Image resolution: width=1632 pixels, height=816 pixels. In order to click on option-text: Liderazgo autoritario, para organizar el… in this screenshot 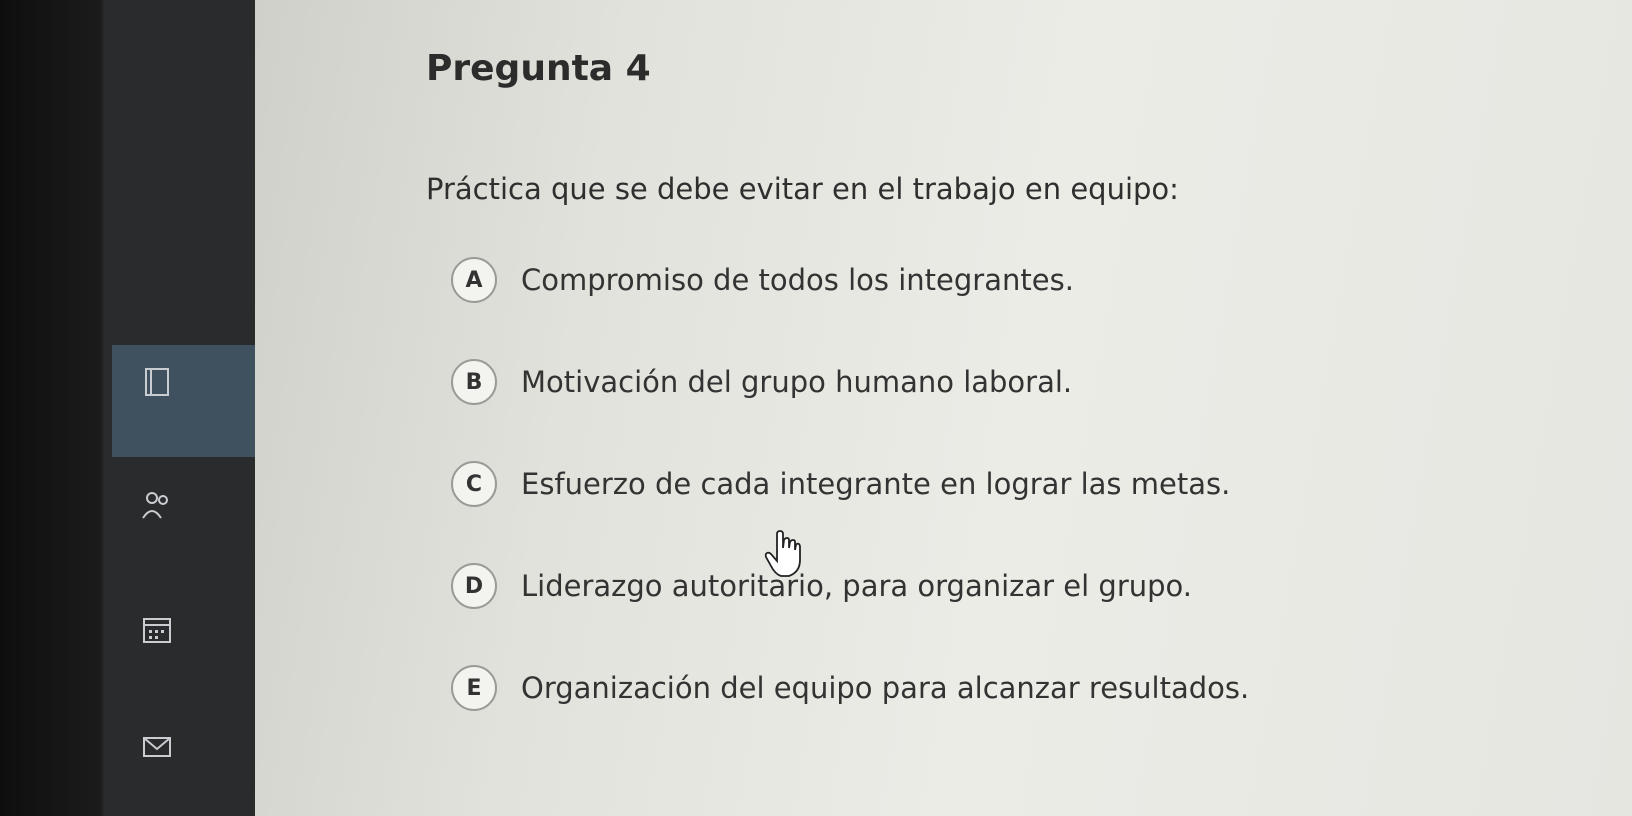, I will do `click(856, 586)`.